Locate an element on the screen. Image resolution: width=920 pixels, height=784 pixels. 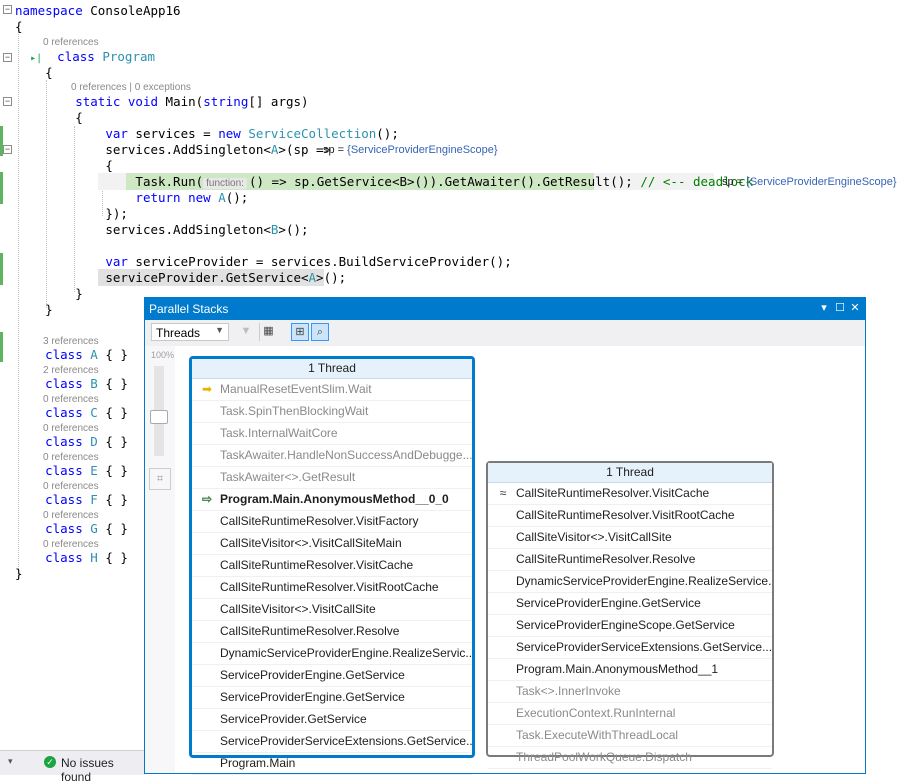
stack-frame: Program.Main.AnonymousMethod__1 is located at coordinates (630, 670).